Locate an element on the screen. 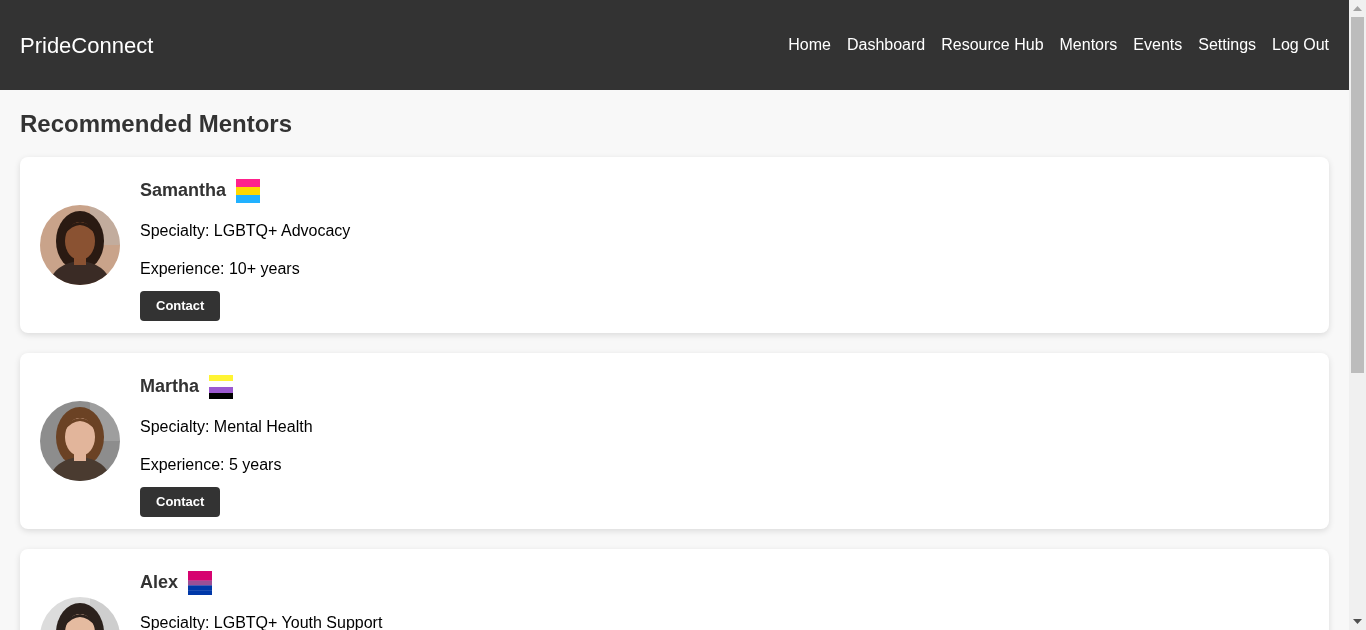  nav-link: Resource Hub is located at coordinates (992, 45).